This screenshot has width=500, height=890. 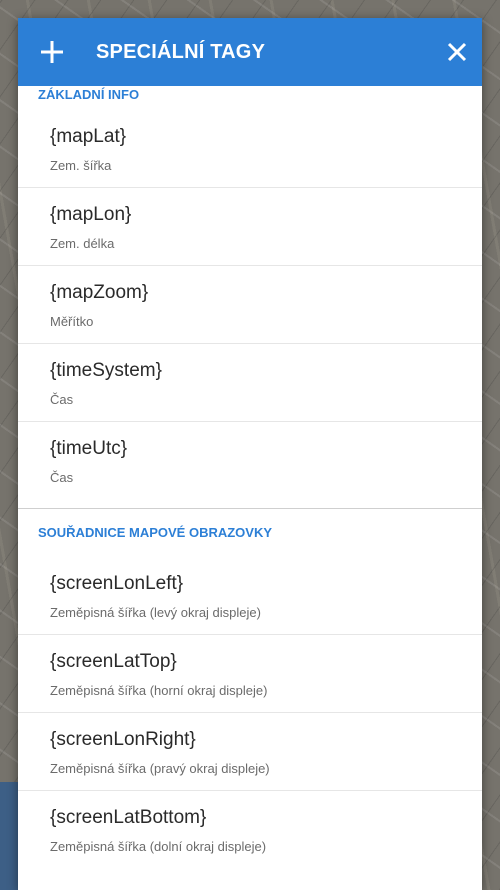 What do you see at coordinates (88, 136) in the screenshot?
I see `tag-name: {mapLat}` at bounding box center [88, 136].